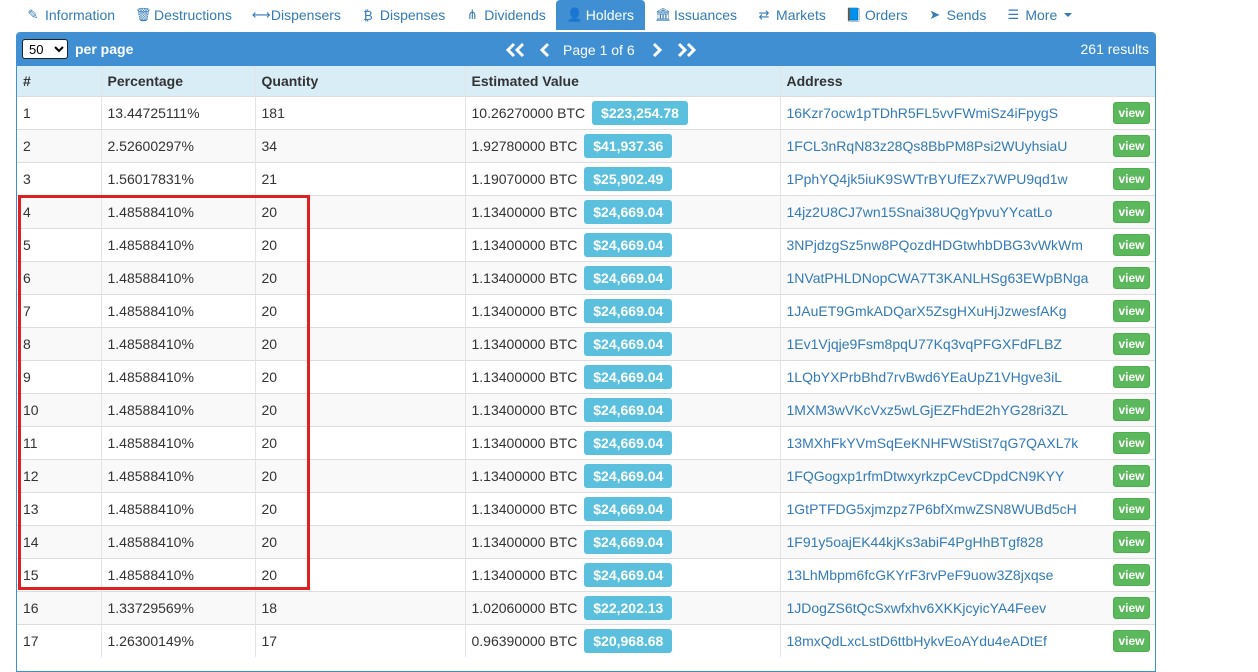 The width and height of the screenshot is (1258, 672). What do you see at coordinates (178, 607) in the screenshot?
I see `percentage-cell: 1.33729569%` at bounding box center [178, 607].